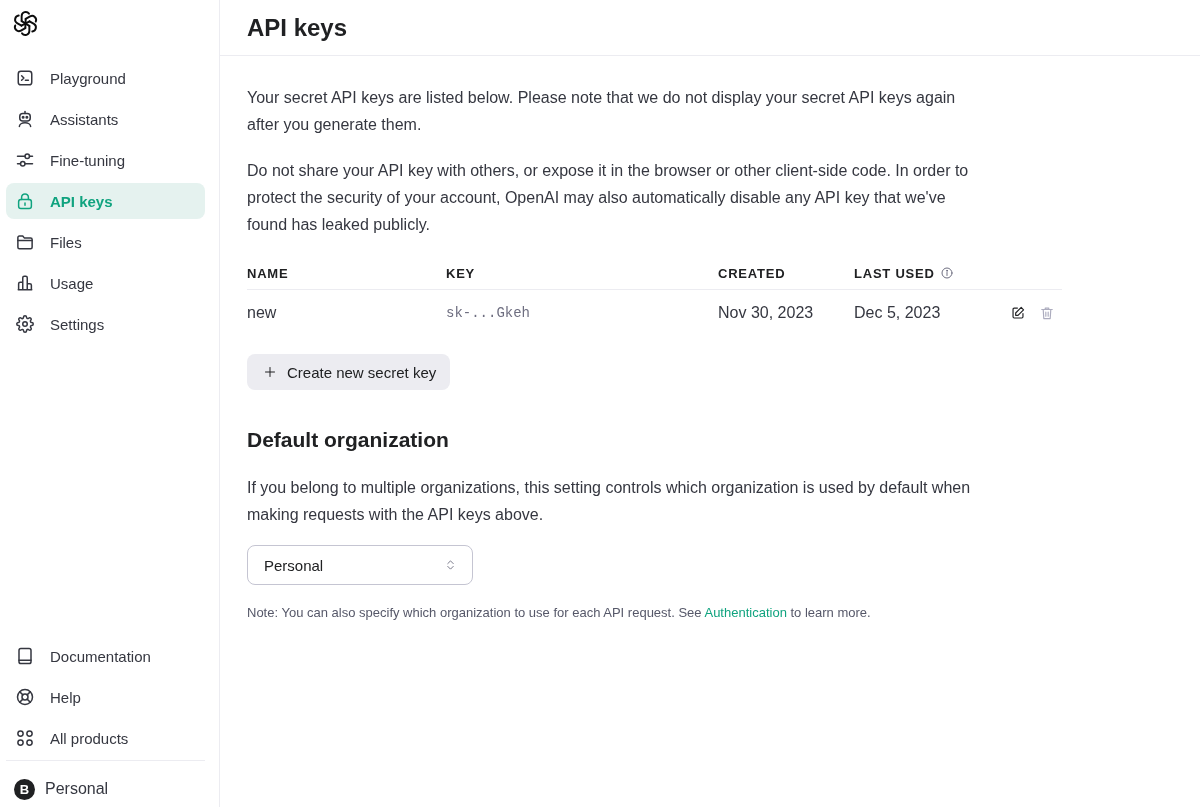 Image resolution: width=1200 pixels, height=807 pixels. I want to click on bar-chart-icon, so click(25, 283).